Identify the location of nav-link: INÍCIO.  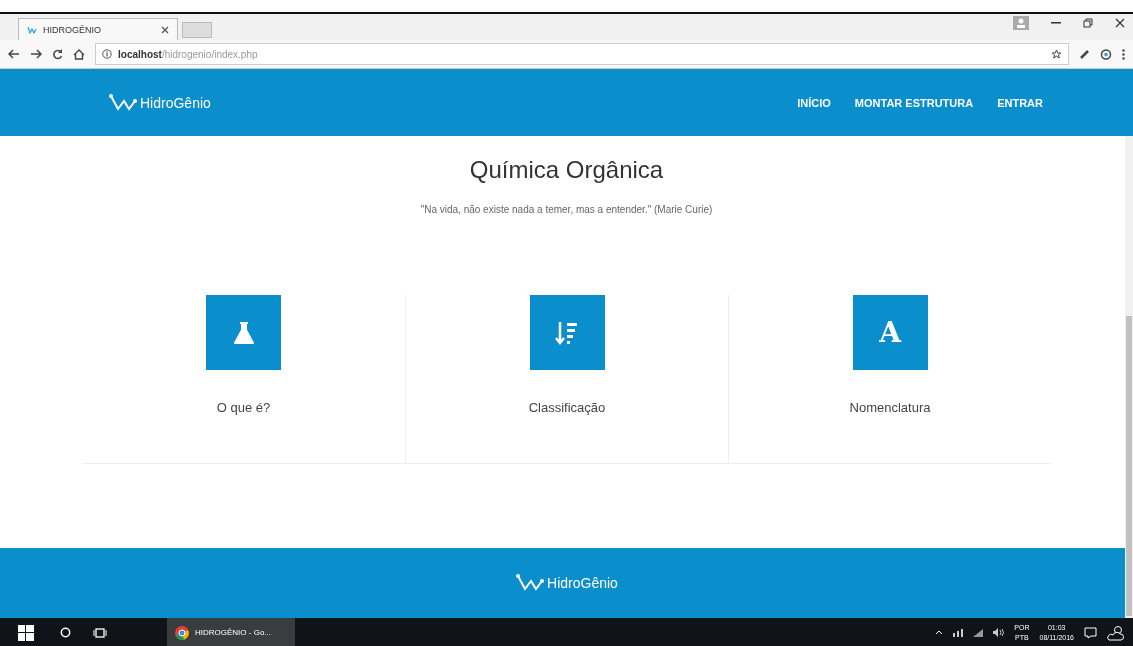
(814, 102).